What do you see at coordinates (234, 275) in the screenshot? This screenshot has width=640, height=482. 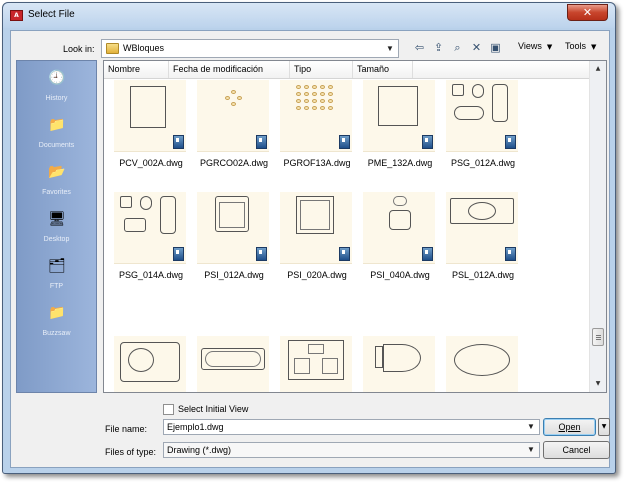 I see `file-name-label: PSI_012A.dwg` at bounding box center [234, 275].